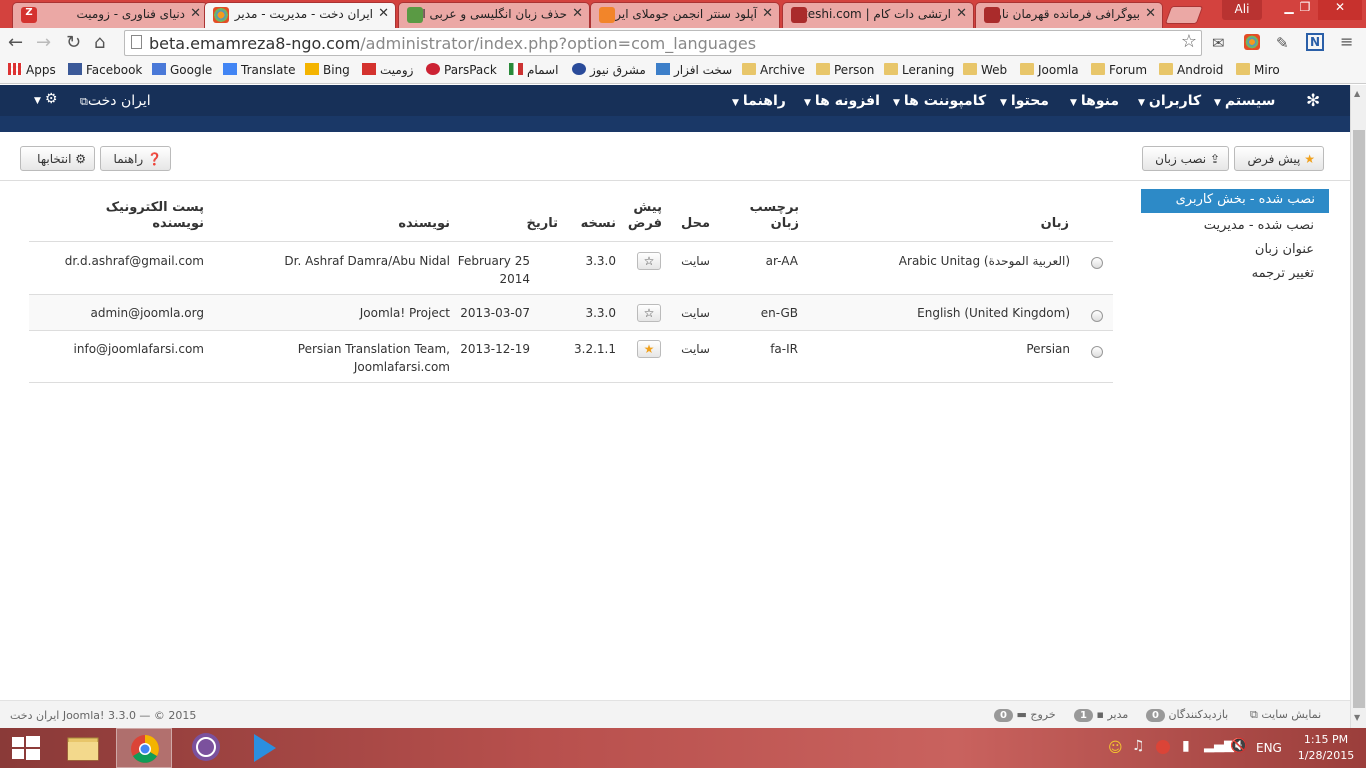 The image size is (1366, 772). Describe the element at coordinates (105, 70) in the screenshot. I see `bookmark-facebook: Facebook` at that location.